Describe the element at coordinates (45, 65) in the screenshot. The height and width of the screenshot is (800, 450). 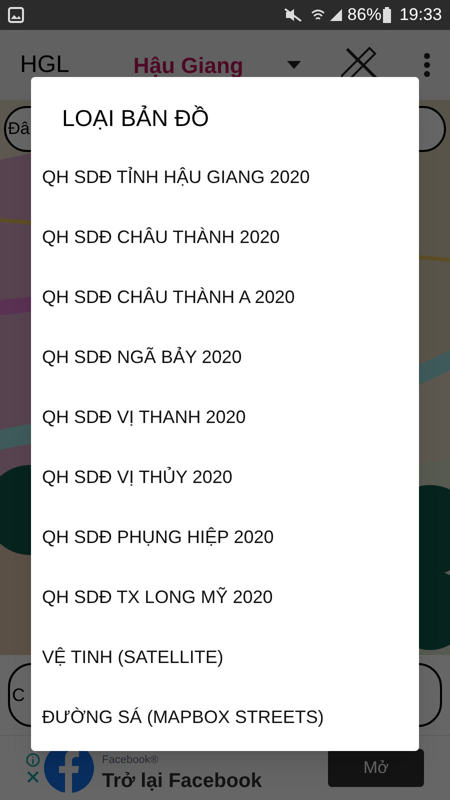
I see `app-title: HGL` at that location.